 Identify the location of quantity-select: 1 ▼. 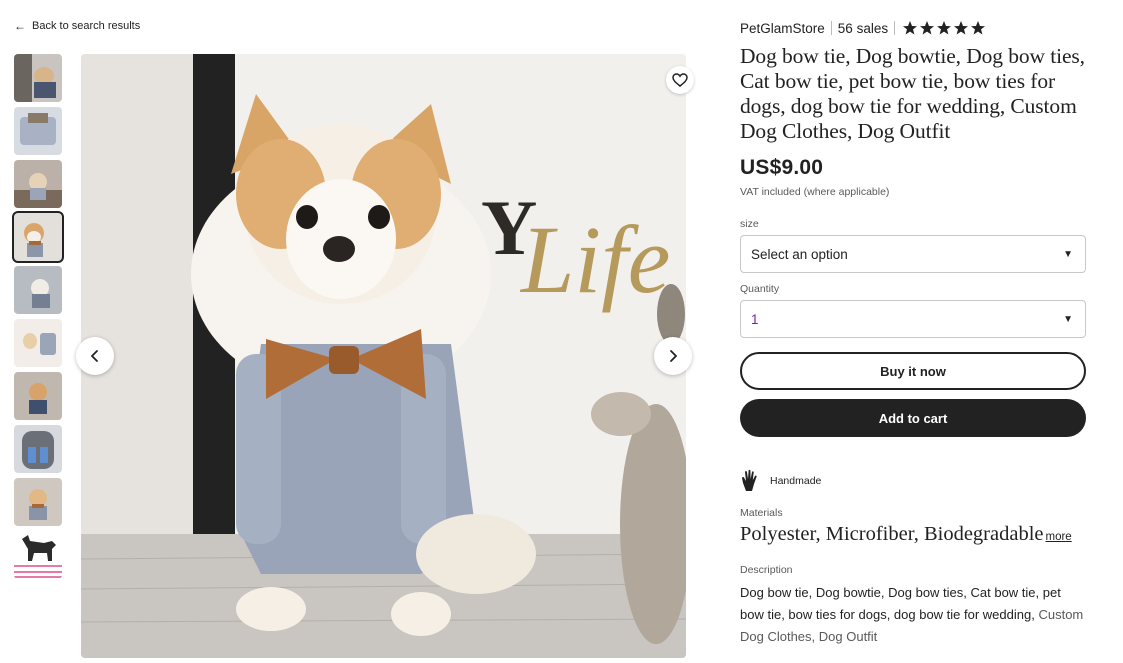
(913, 319).